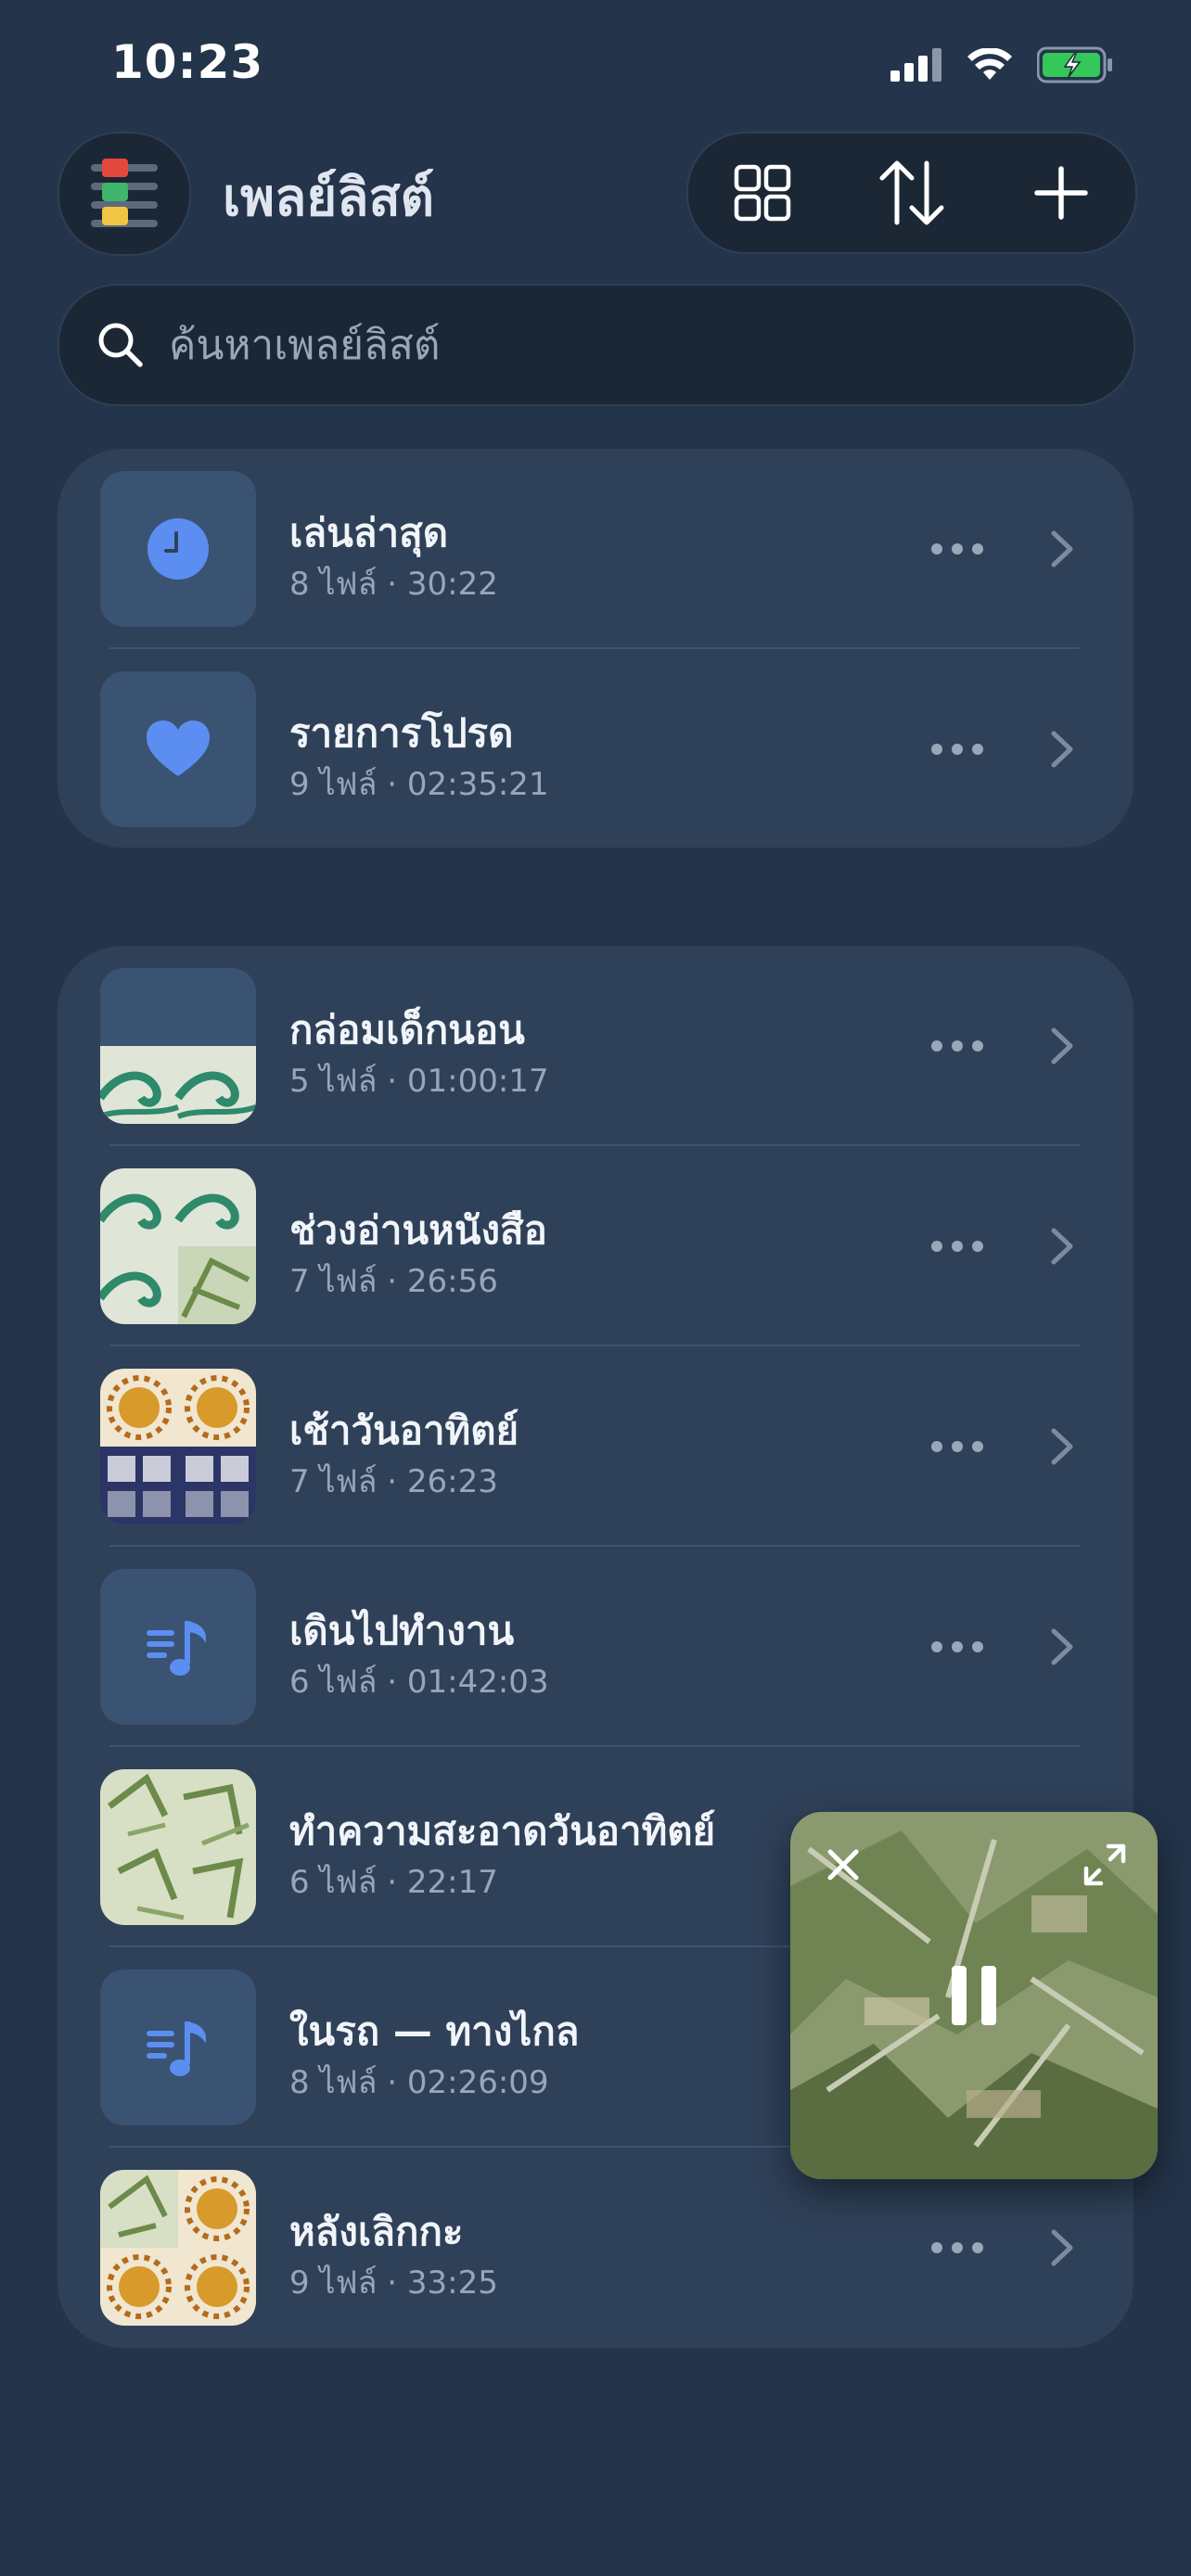  I want to click on battery-icon, so click(1074, 64).